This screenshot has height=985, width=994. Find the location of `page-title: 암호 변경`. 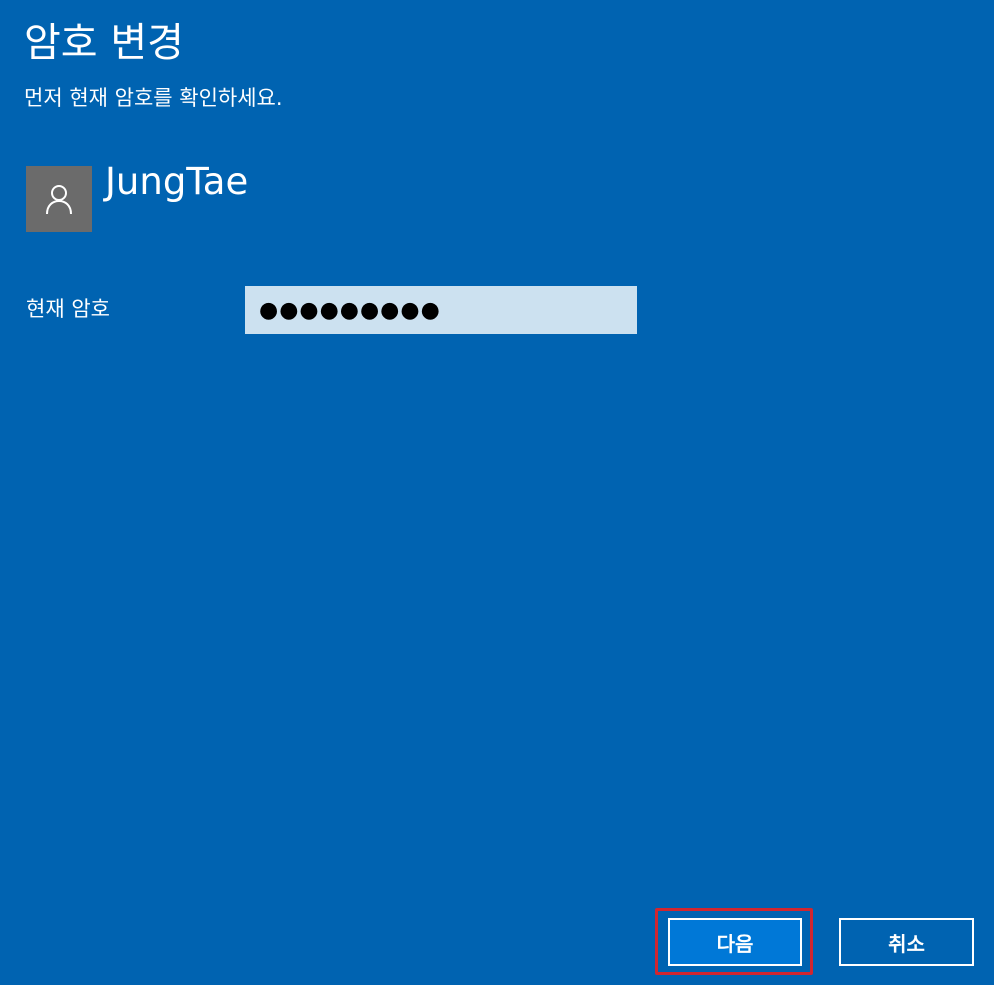

page-title: 암호 변경 is located at coordinates (104, 43).